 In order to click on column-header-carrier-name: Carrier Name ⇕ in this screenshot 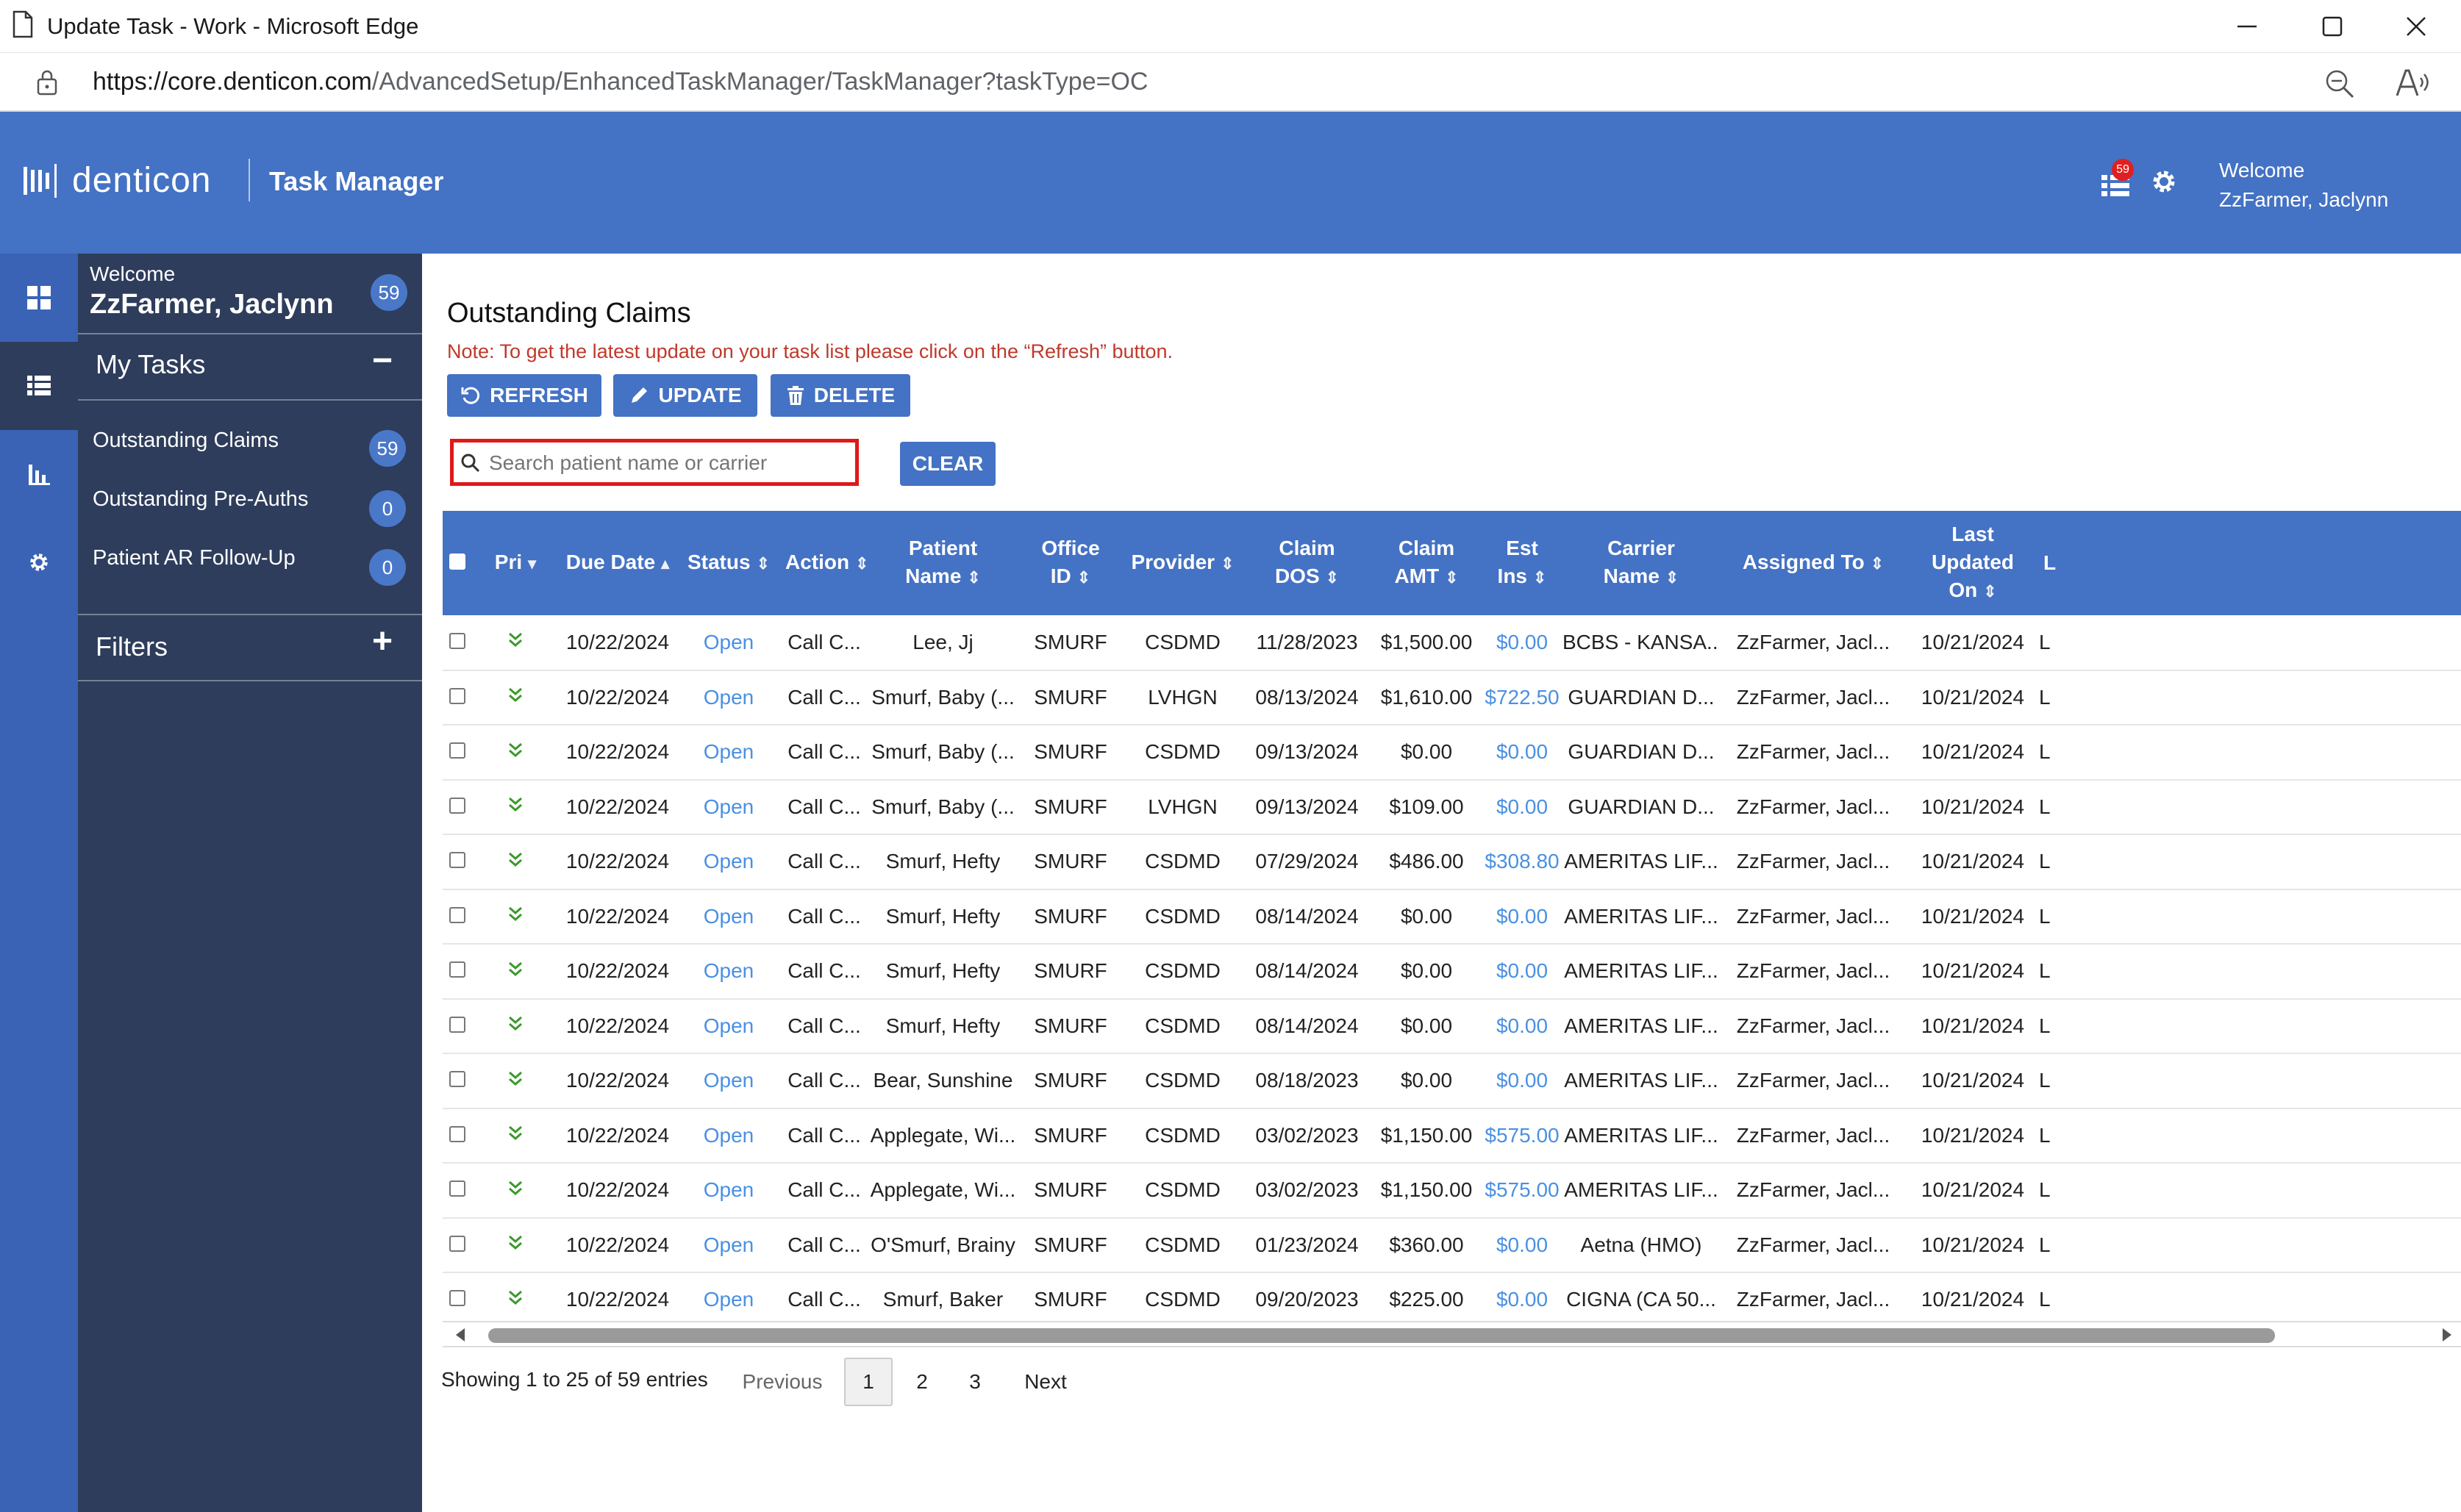, I will do `click(1641, 563)`.